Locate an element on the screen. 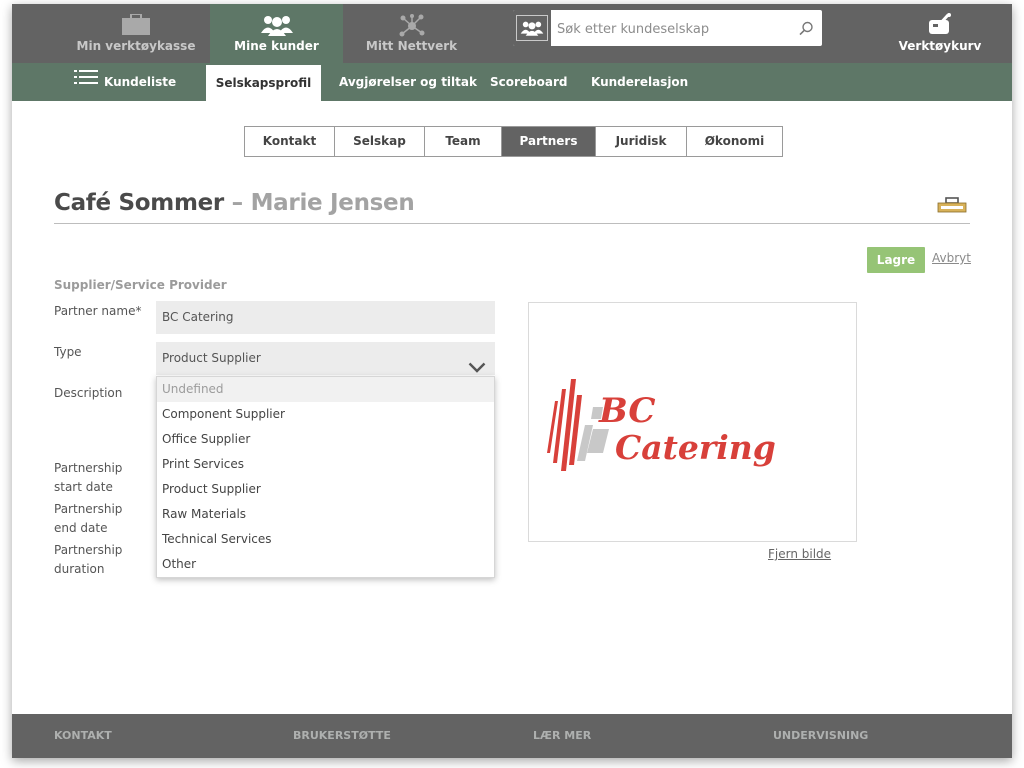 The width and height of the screenshot is (1024, 768). type-option-office-supplier: Office Supplier is located at coordinates (325, 439).